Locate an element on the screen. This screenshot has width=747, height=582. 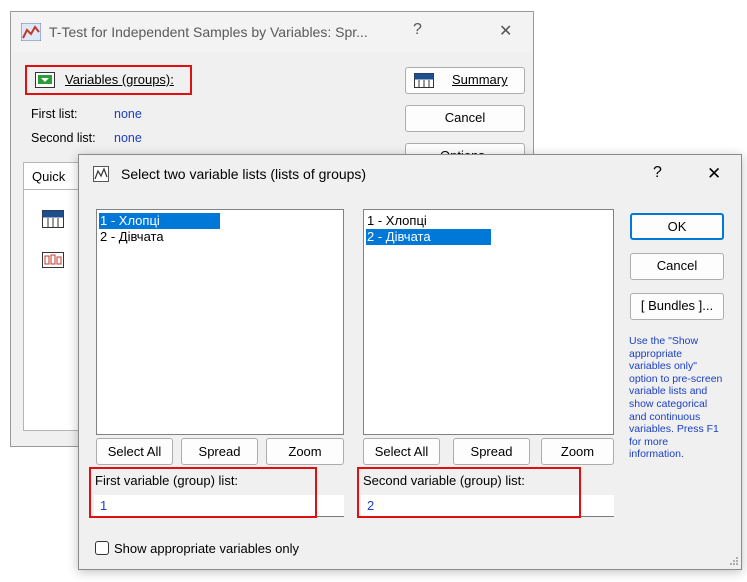
checkbox-box is located at coordinates (102, 548).